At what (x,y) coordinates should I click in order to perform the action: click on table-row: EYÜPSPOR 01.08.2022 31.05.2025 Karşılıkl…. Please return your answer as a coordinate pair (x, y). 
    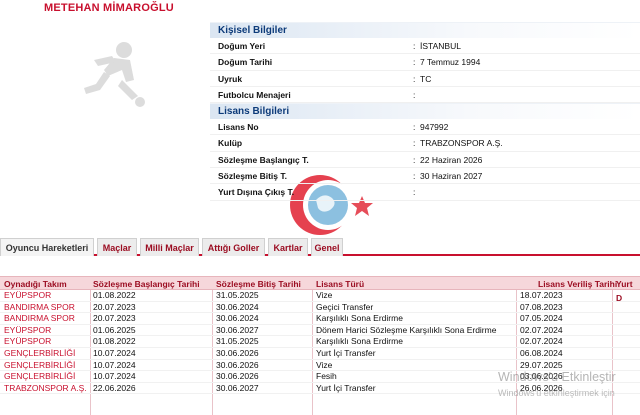
    Looking at the image, I should click on (320, 342).